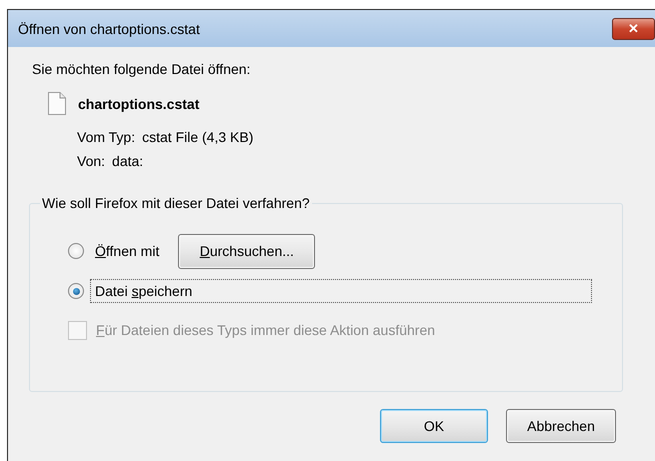 This screenshot has height=461, width=655. What do you see at coordinates (198, 137) in the screenshot?
I see `detail-value: cstat File (4,3 KB)` at bounding box center [198, 137].